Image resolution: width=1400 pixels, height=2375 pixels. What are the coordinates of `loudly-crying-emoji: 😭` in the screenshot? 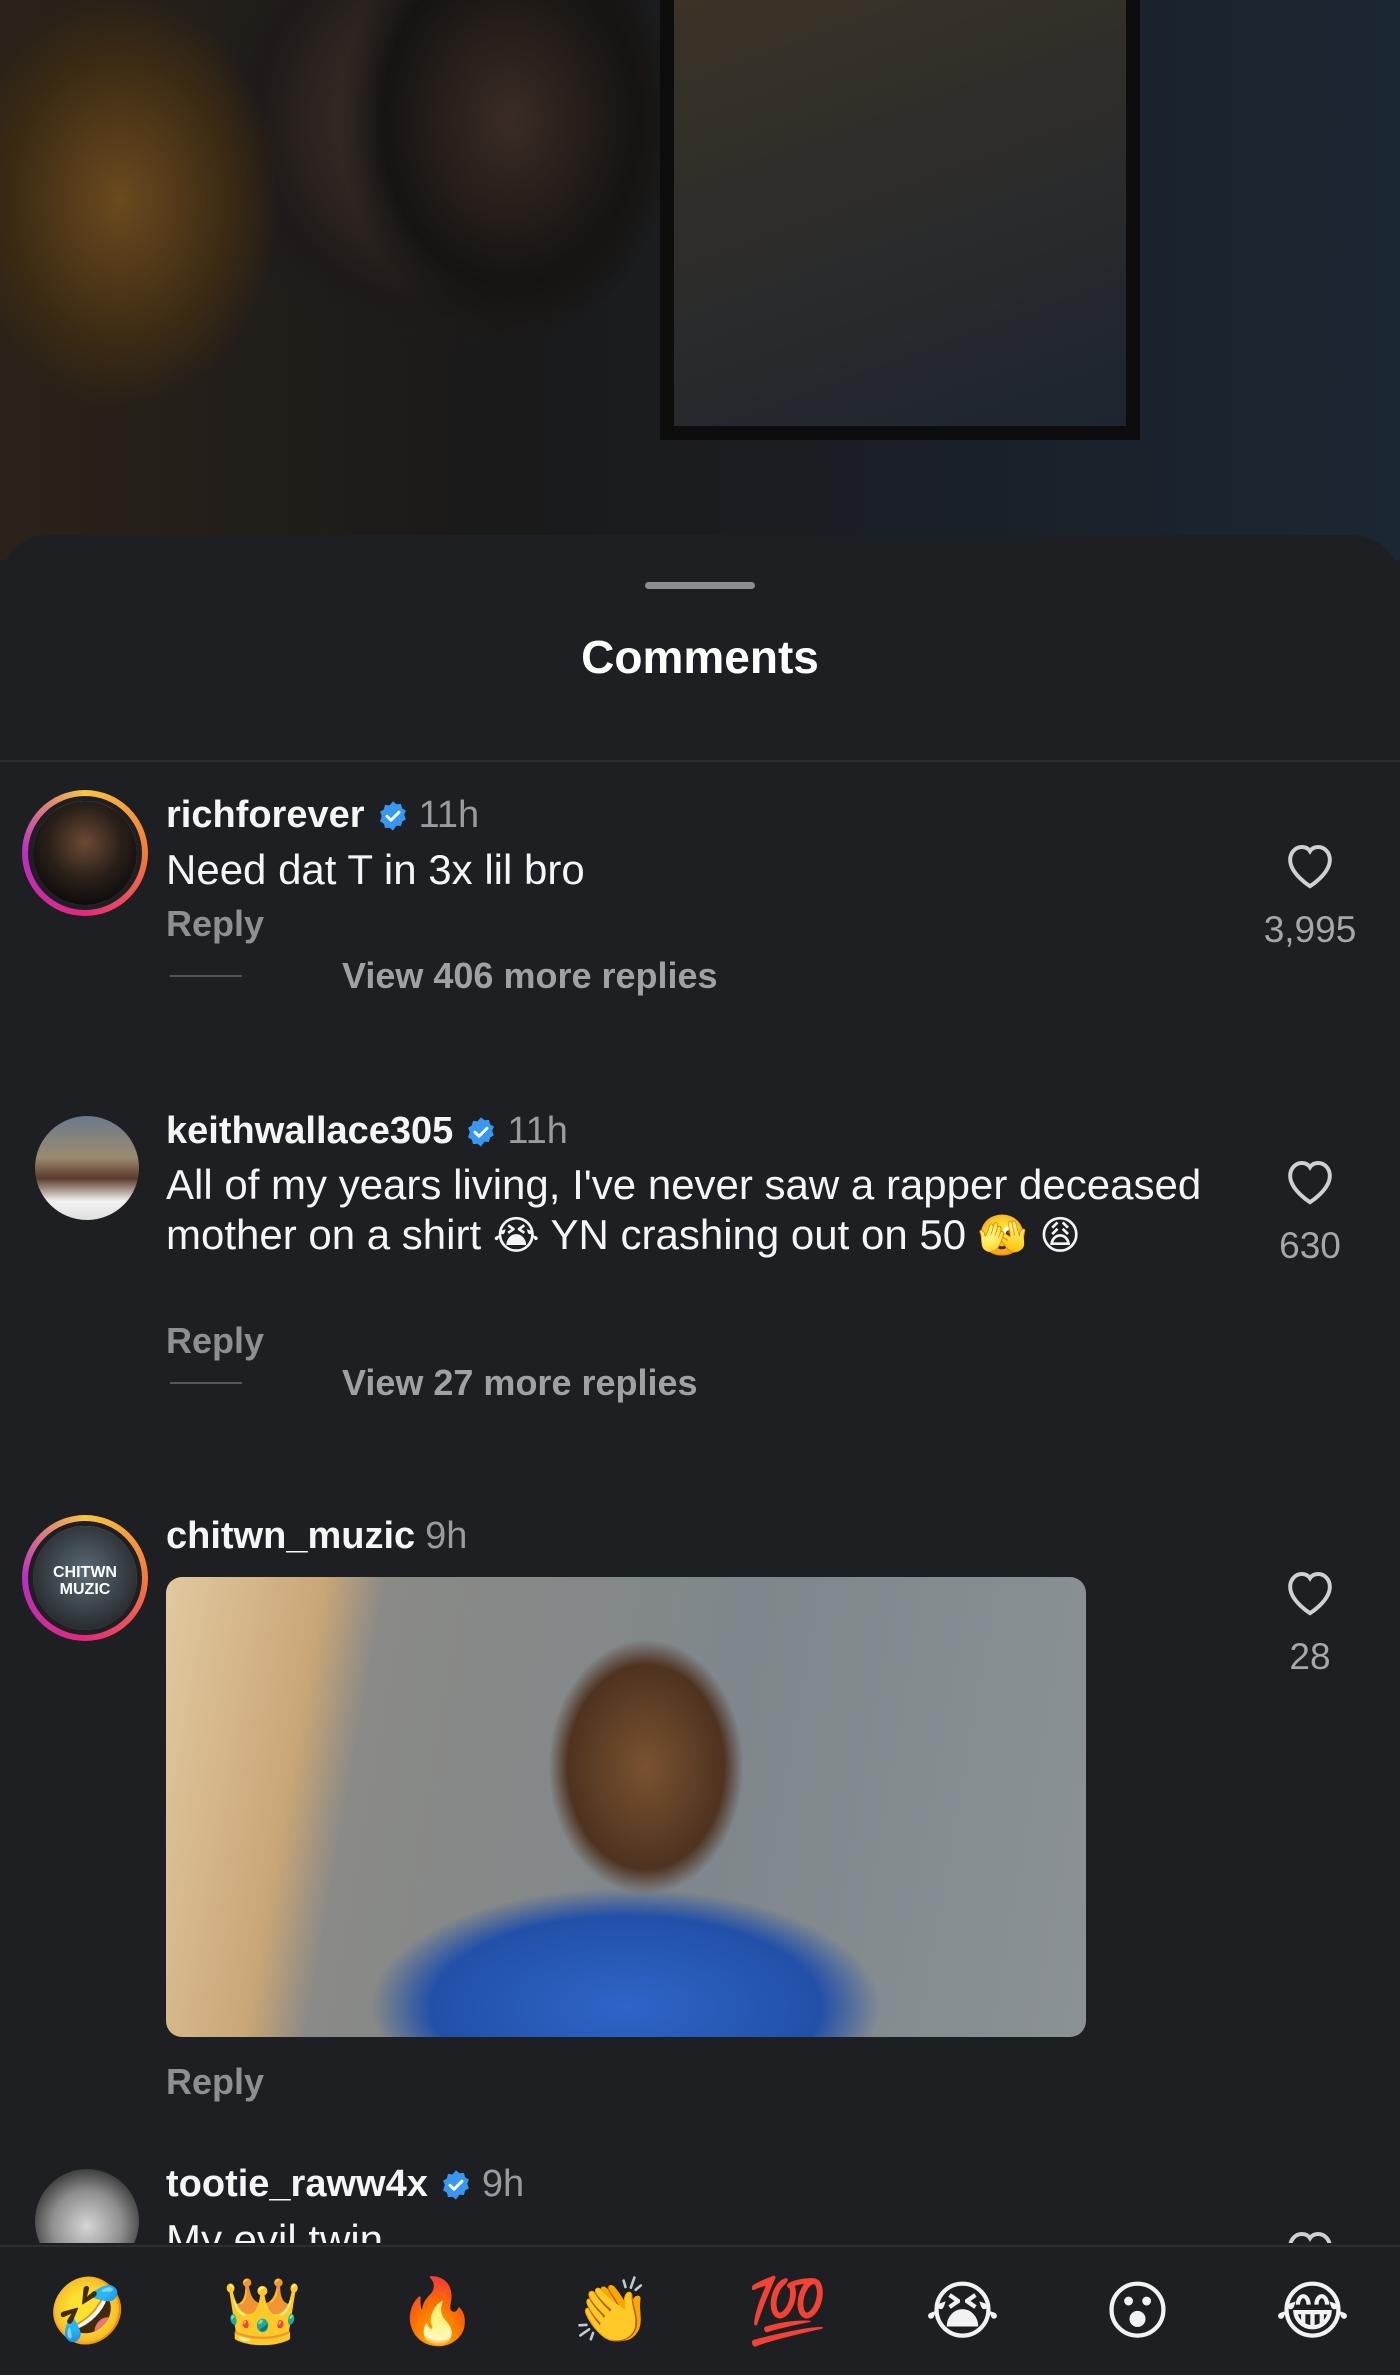 It's located at (516, 1236).